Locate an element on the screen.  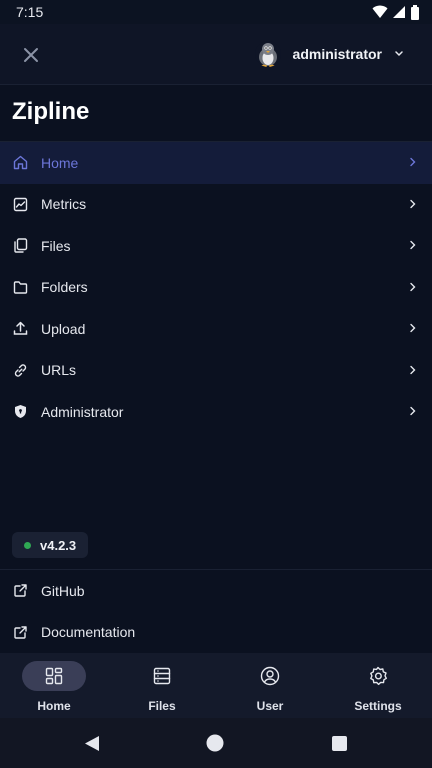
version-label: v4.2.3 is located at coordinates (58, 545).